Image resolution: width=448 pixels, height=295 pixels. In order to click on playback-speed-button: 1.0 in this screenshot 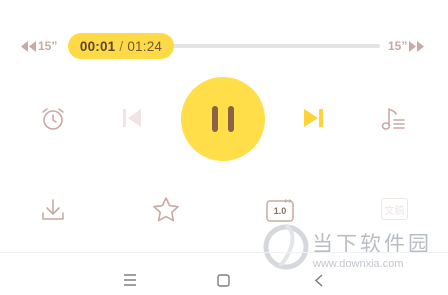, I will do `click(280, 210)`.